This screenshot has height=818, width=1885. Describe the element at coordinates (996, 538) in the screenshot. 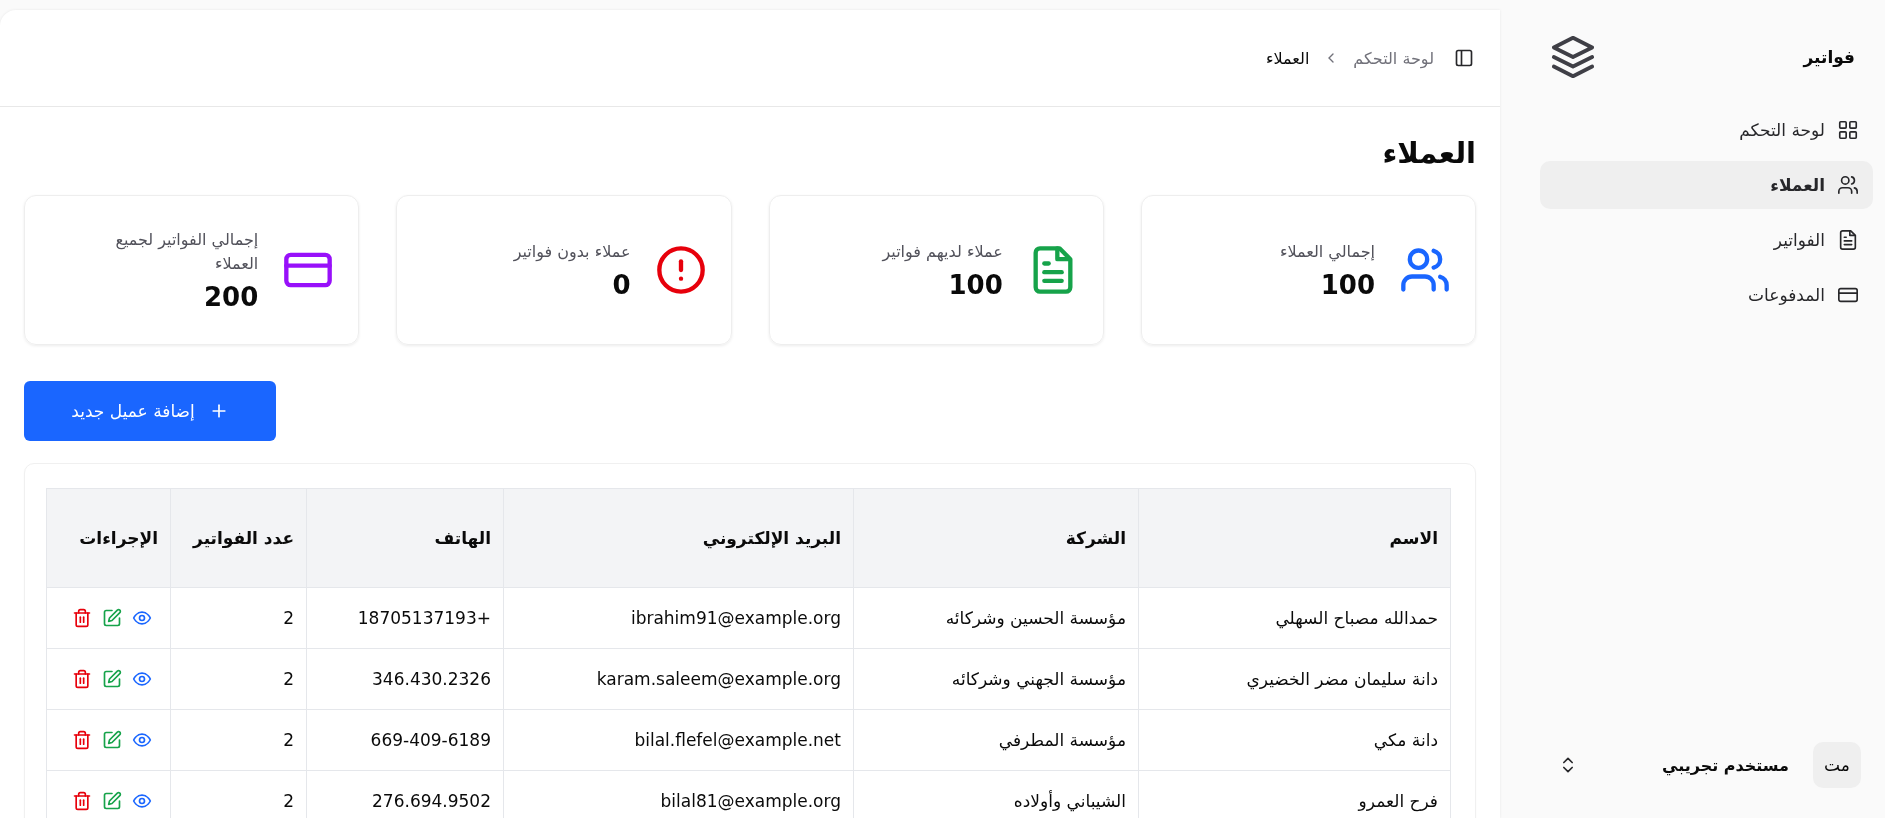

I see `column-header: الشركة` at that location.